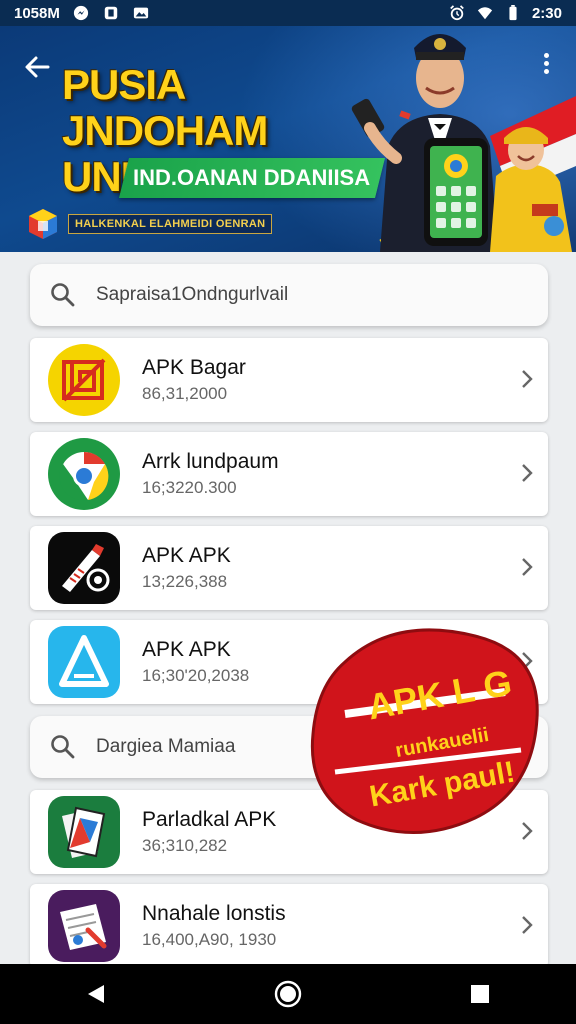 The width and height of the screenshot is (576, 1024). Describe the element at coordinates (210, 461) in the screenshot. I see `app-name: Arrk lundpaum` at that location.